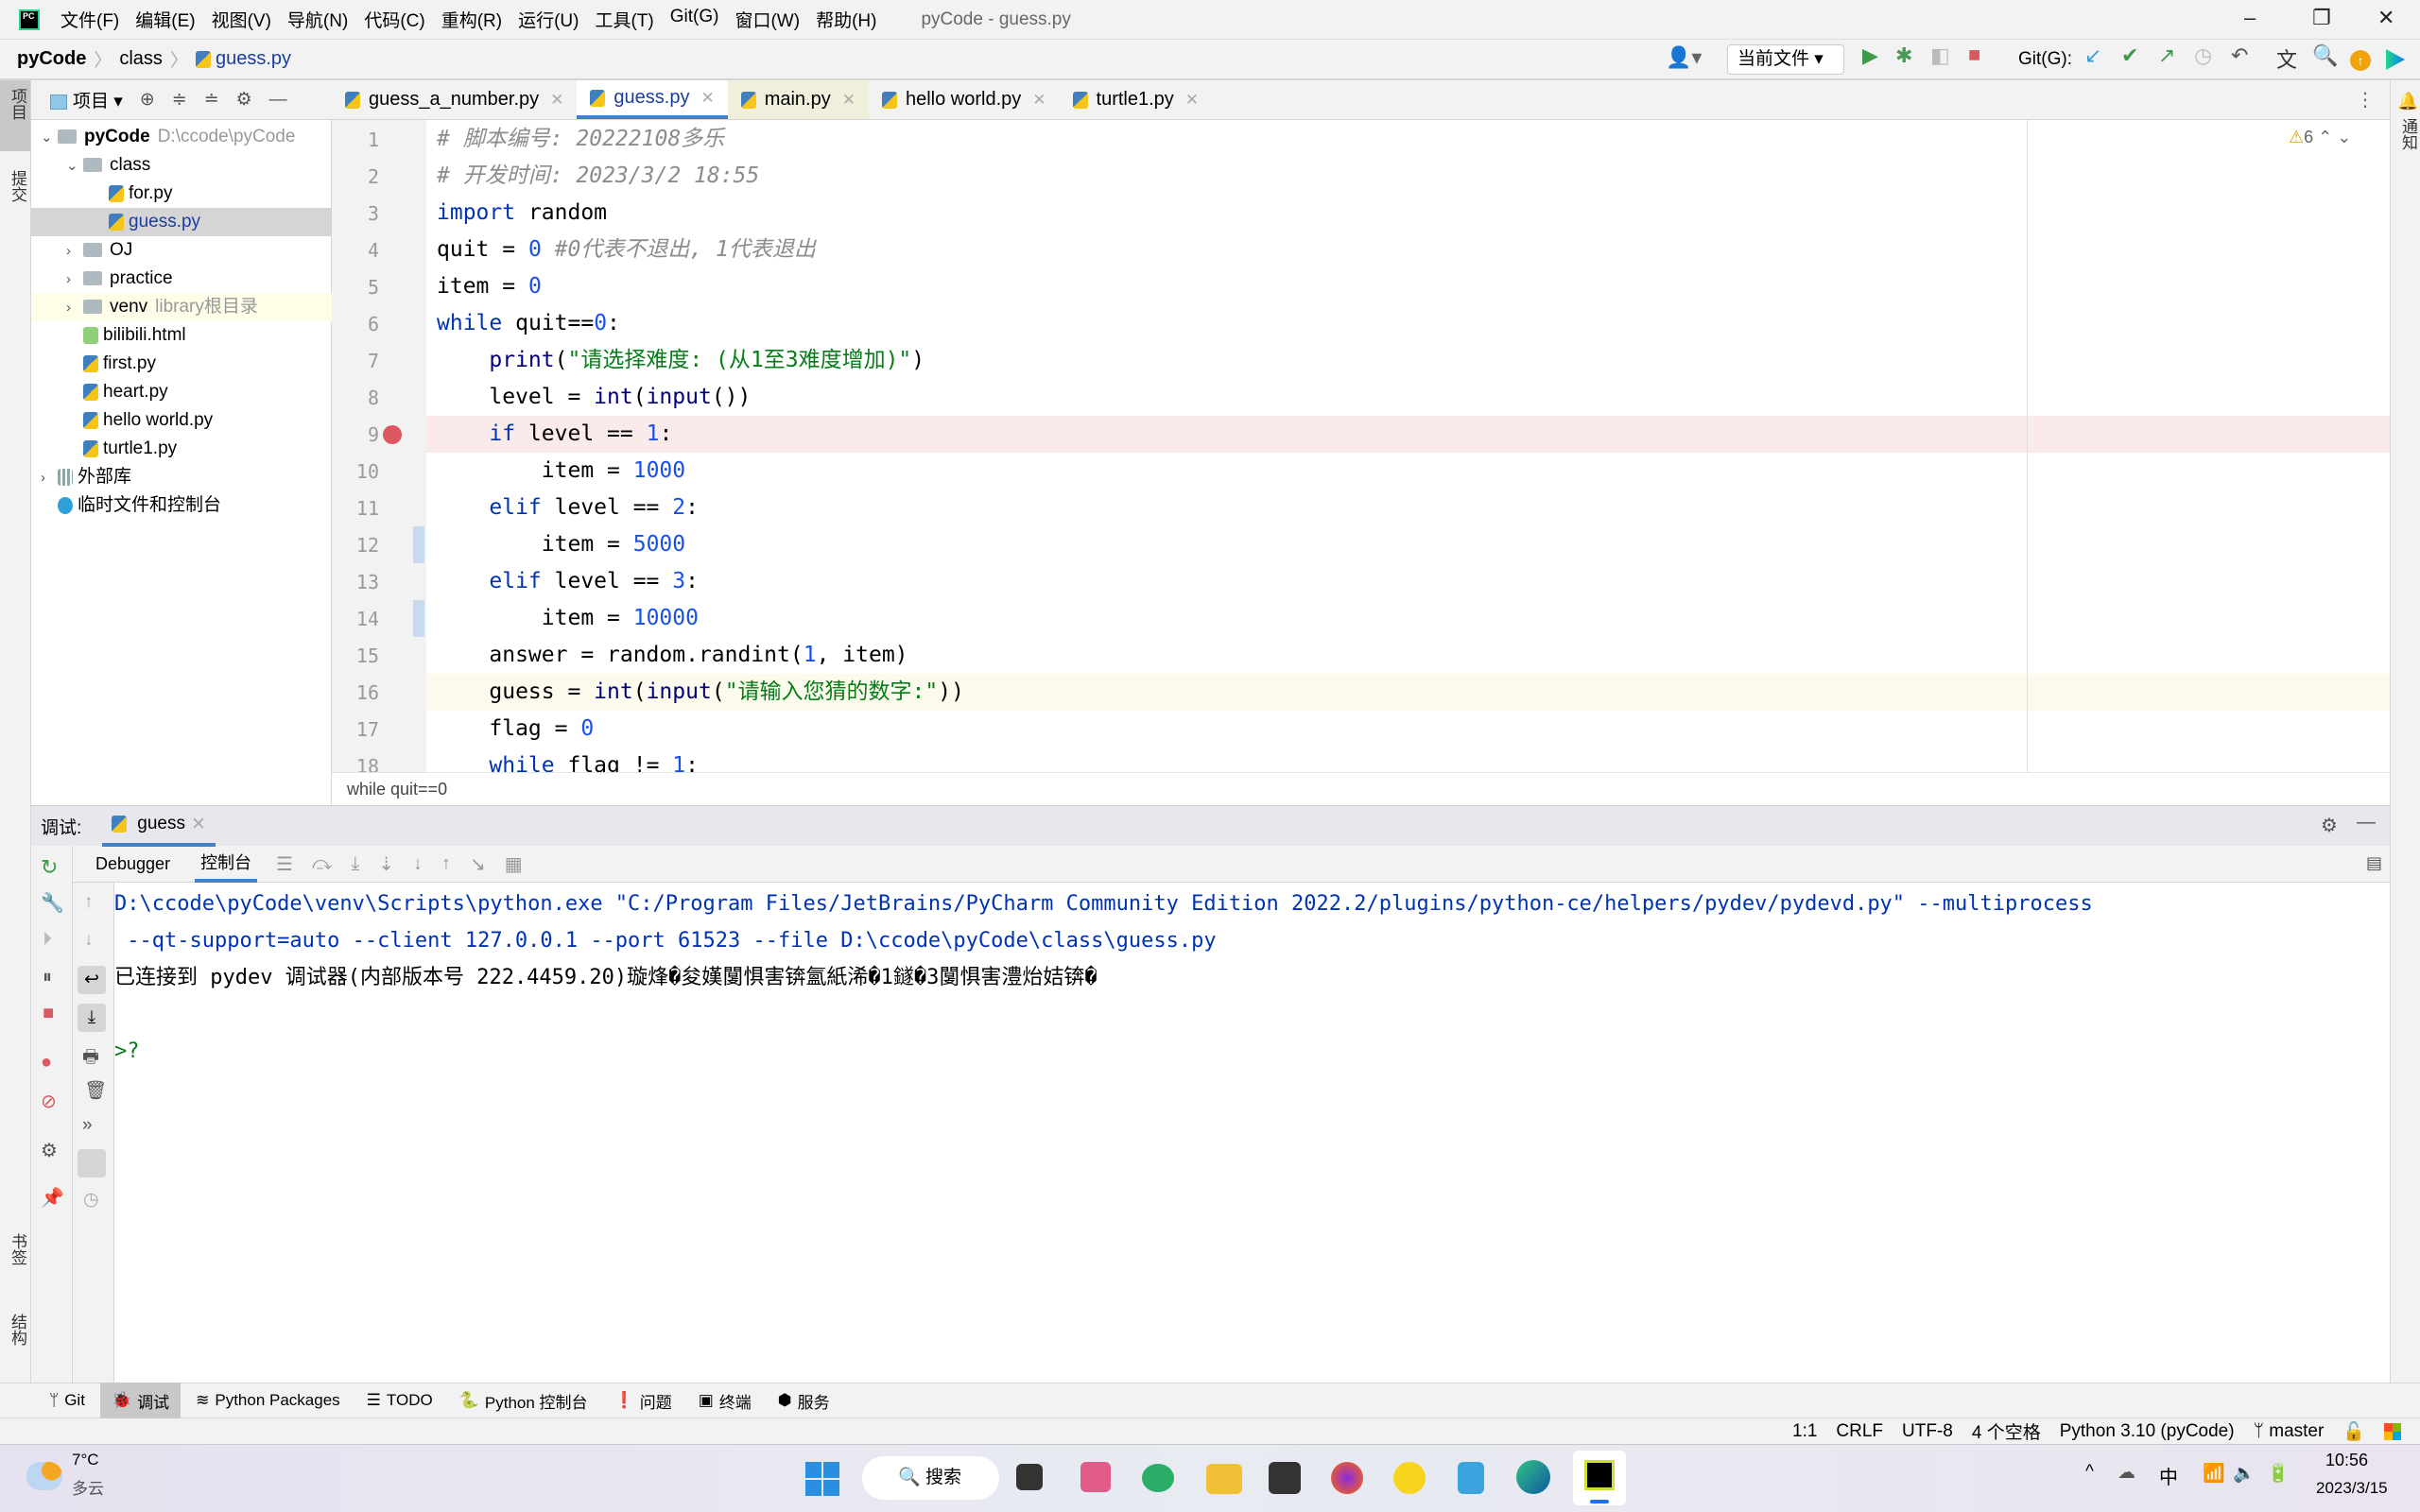 Image resolution: width=2420 pixels, height=1512 pixels. What do you see at coordinates (2203, 55) in the screenshot?
I see `git-history-icon: ◷` at bounding box center [2203, 55].